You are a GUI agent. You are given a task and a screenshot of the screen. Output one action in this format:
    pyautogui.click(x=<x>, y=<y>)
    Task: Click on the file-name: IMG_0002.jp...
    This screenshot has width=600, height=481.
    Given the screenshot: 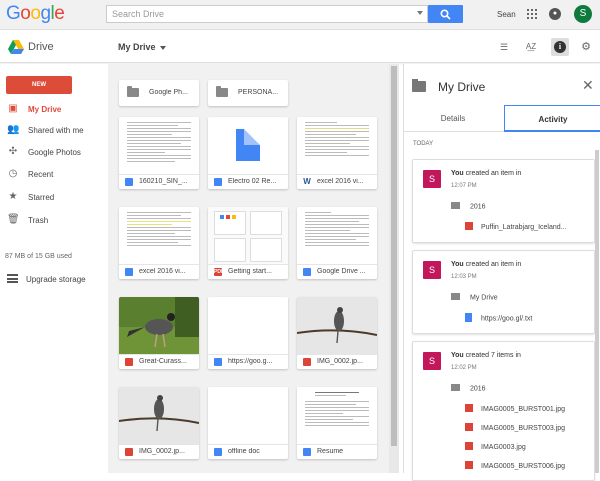 What is the action you would take?
    pyautogui.click(x=162, y=451)
    